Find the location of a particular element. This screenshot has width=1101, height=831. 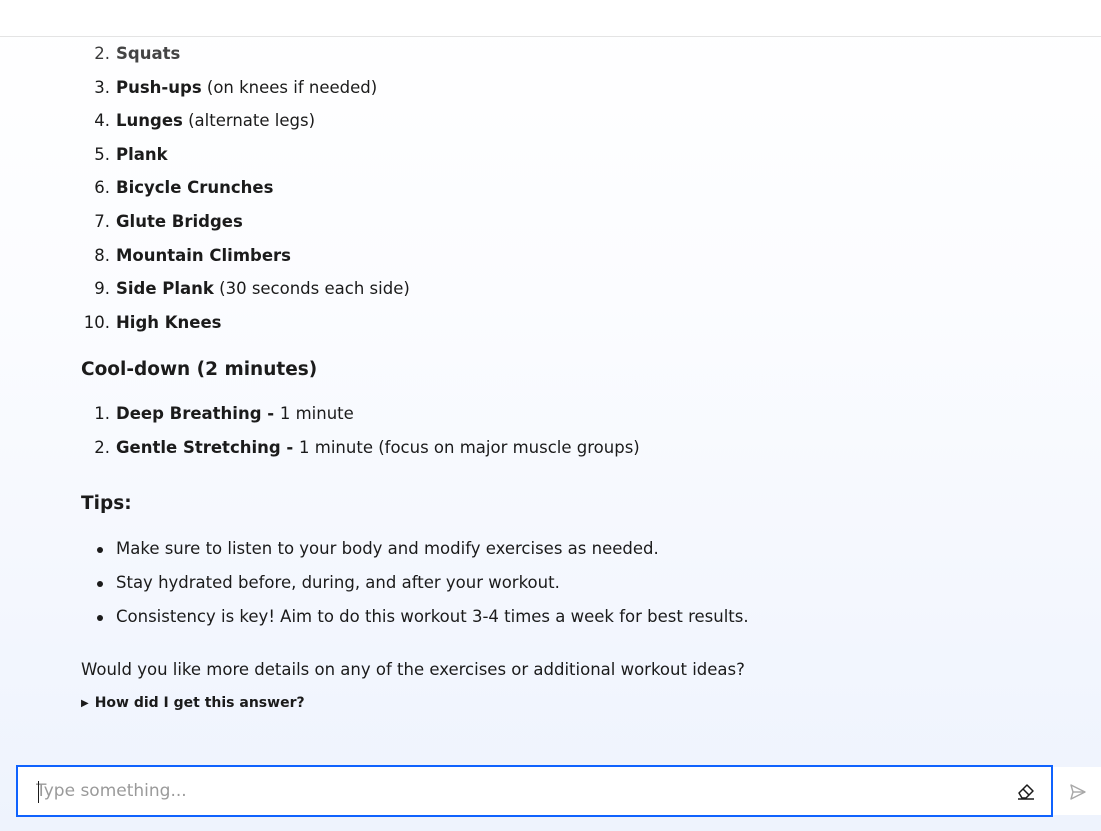

list-item: 6. Bicycle Crunches is located at coordinates (561, 188).